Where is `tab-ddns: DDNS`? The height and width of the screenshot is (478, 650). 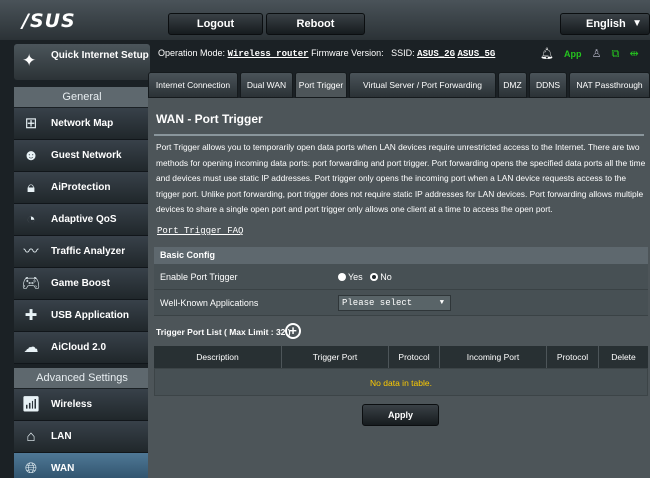 tab-ddns: DDNS is located at coordinates (548, 85).